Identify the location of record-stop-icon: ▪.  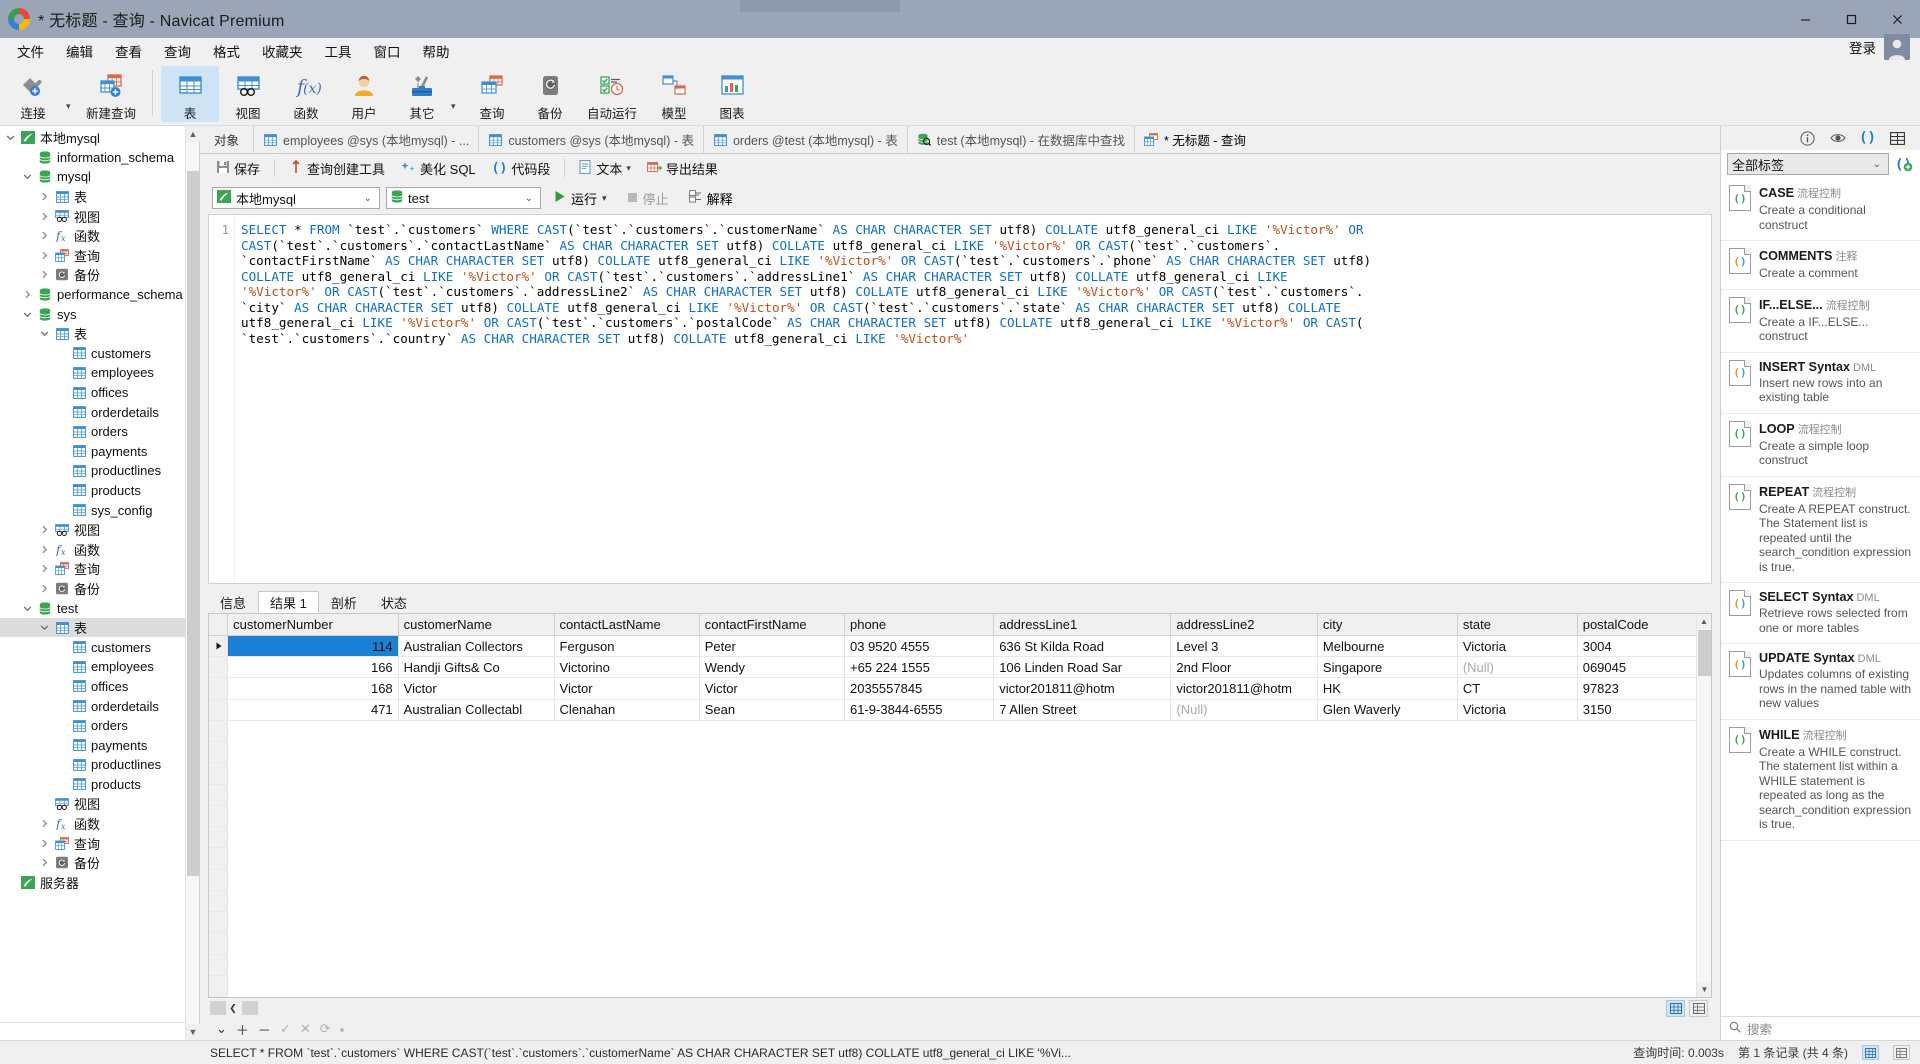
(342, 1029).